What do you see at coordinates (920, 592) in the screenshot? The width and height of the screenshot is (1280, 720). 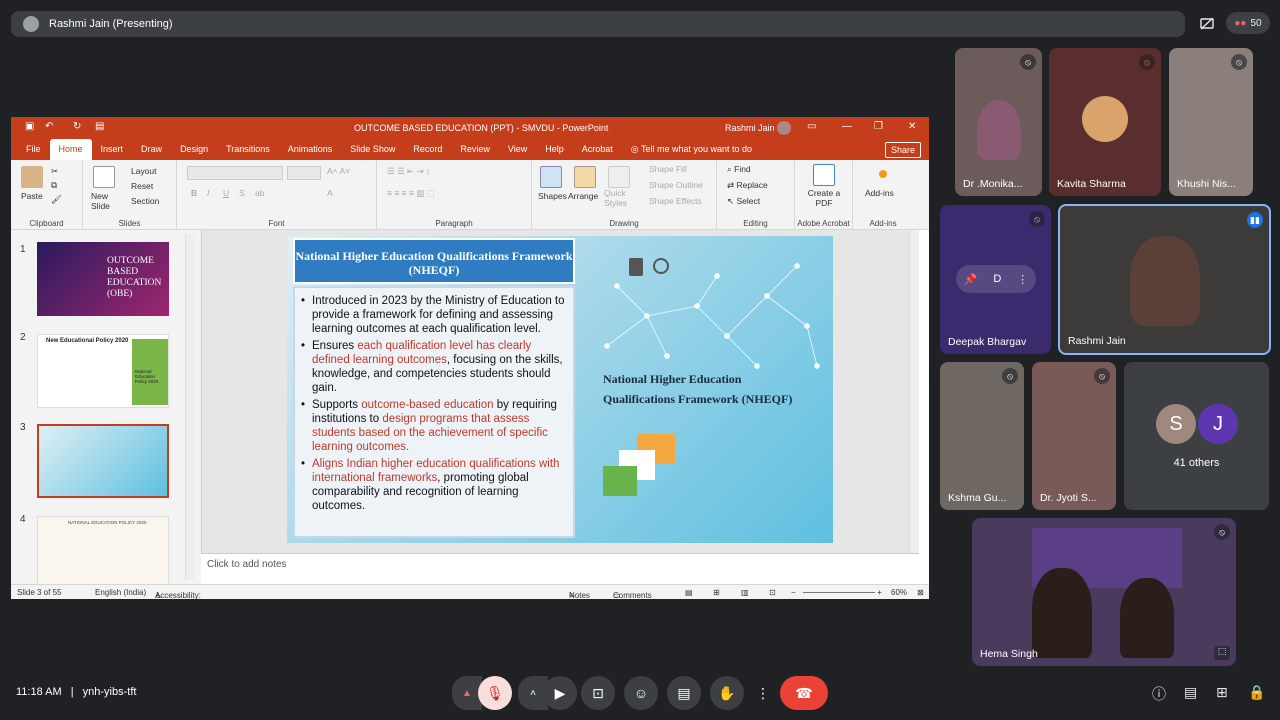 I see `fit-slide-icon: ⊠` at bounding box center [920, 592].